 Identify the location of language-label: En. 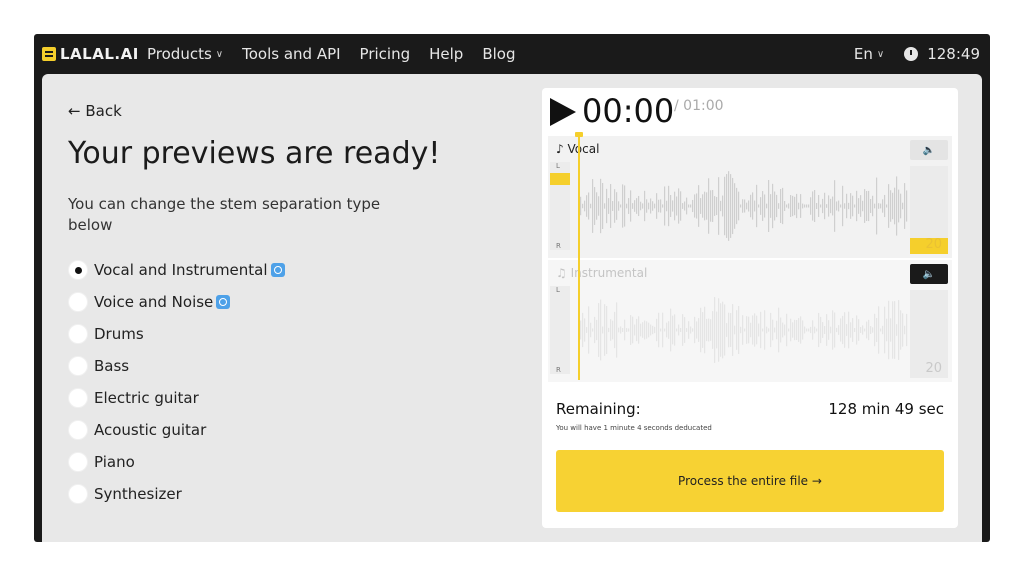
(863, 54).